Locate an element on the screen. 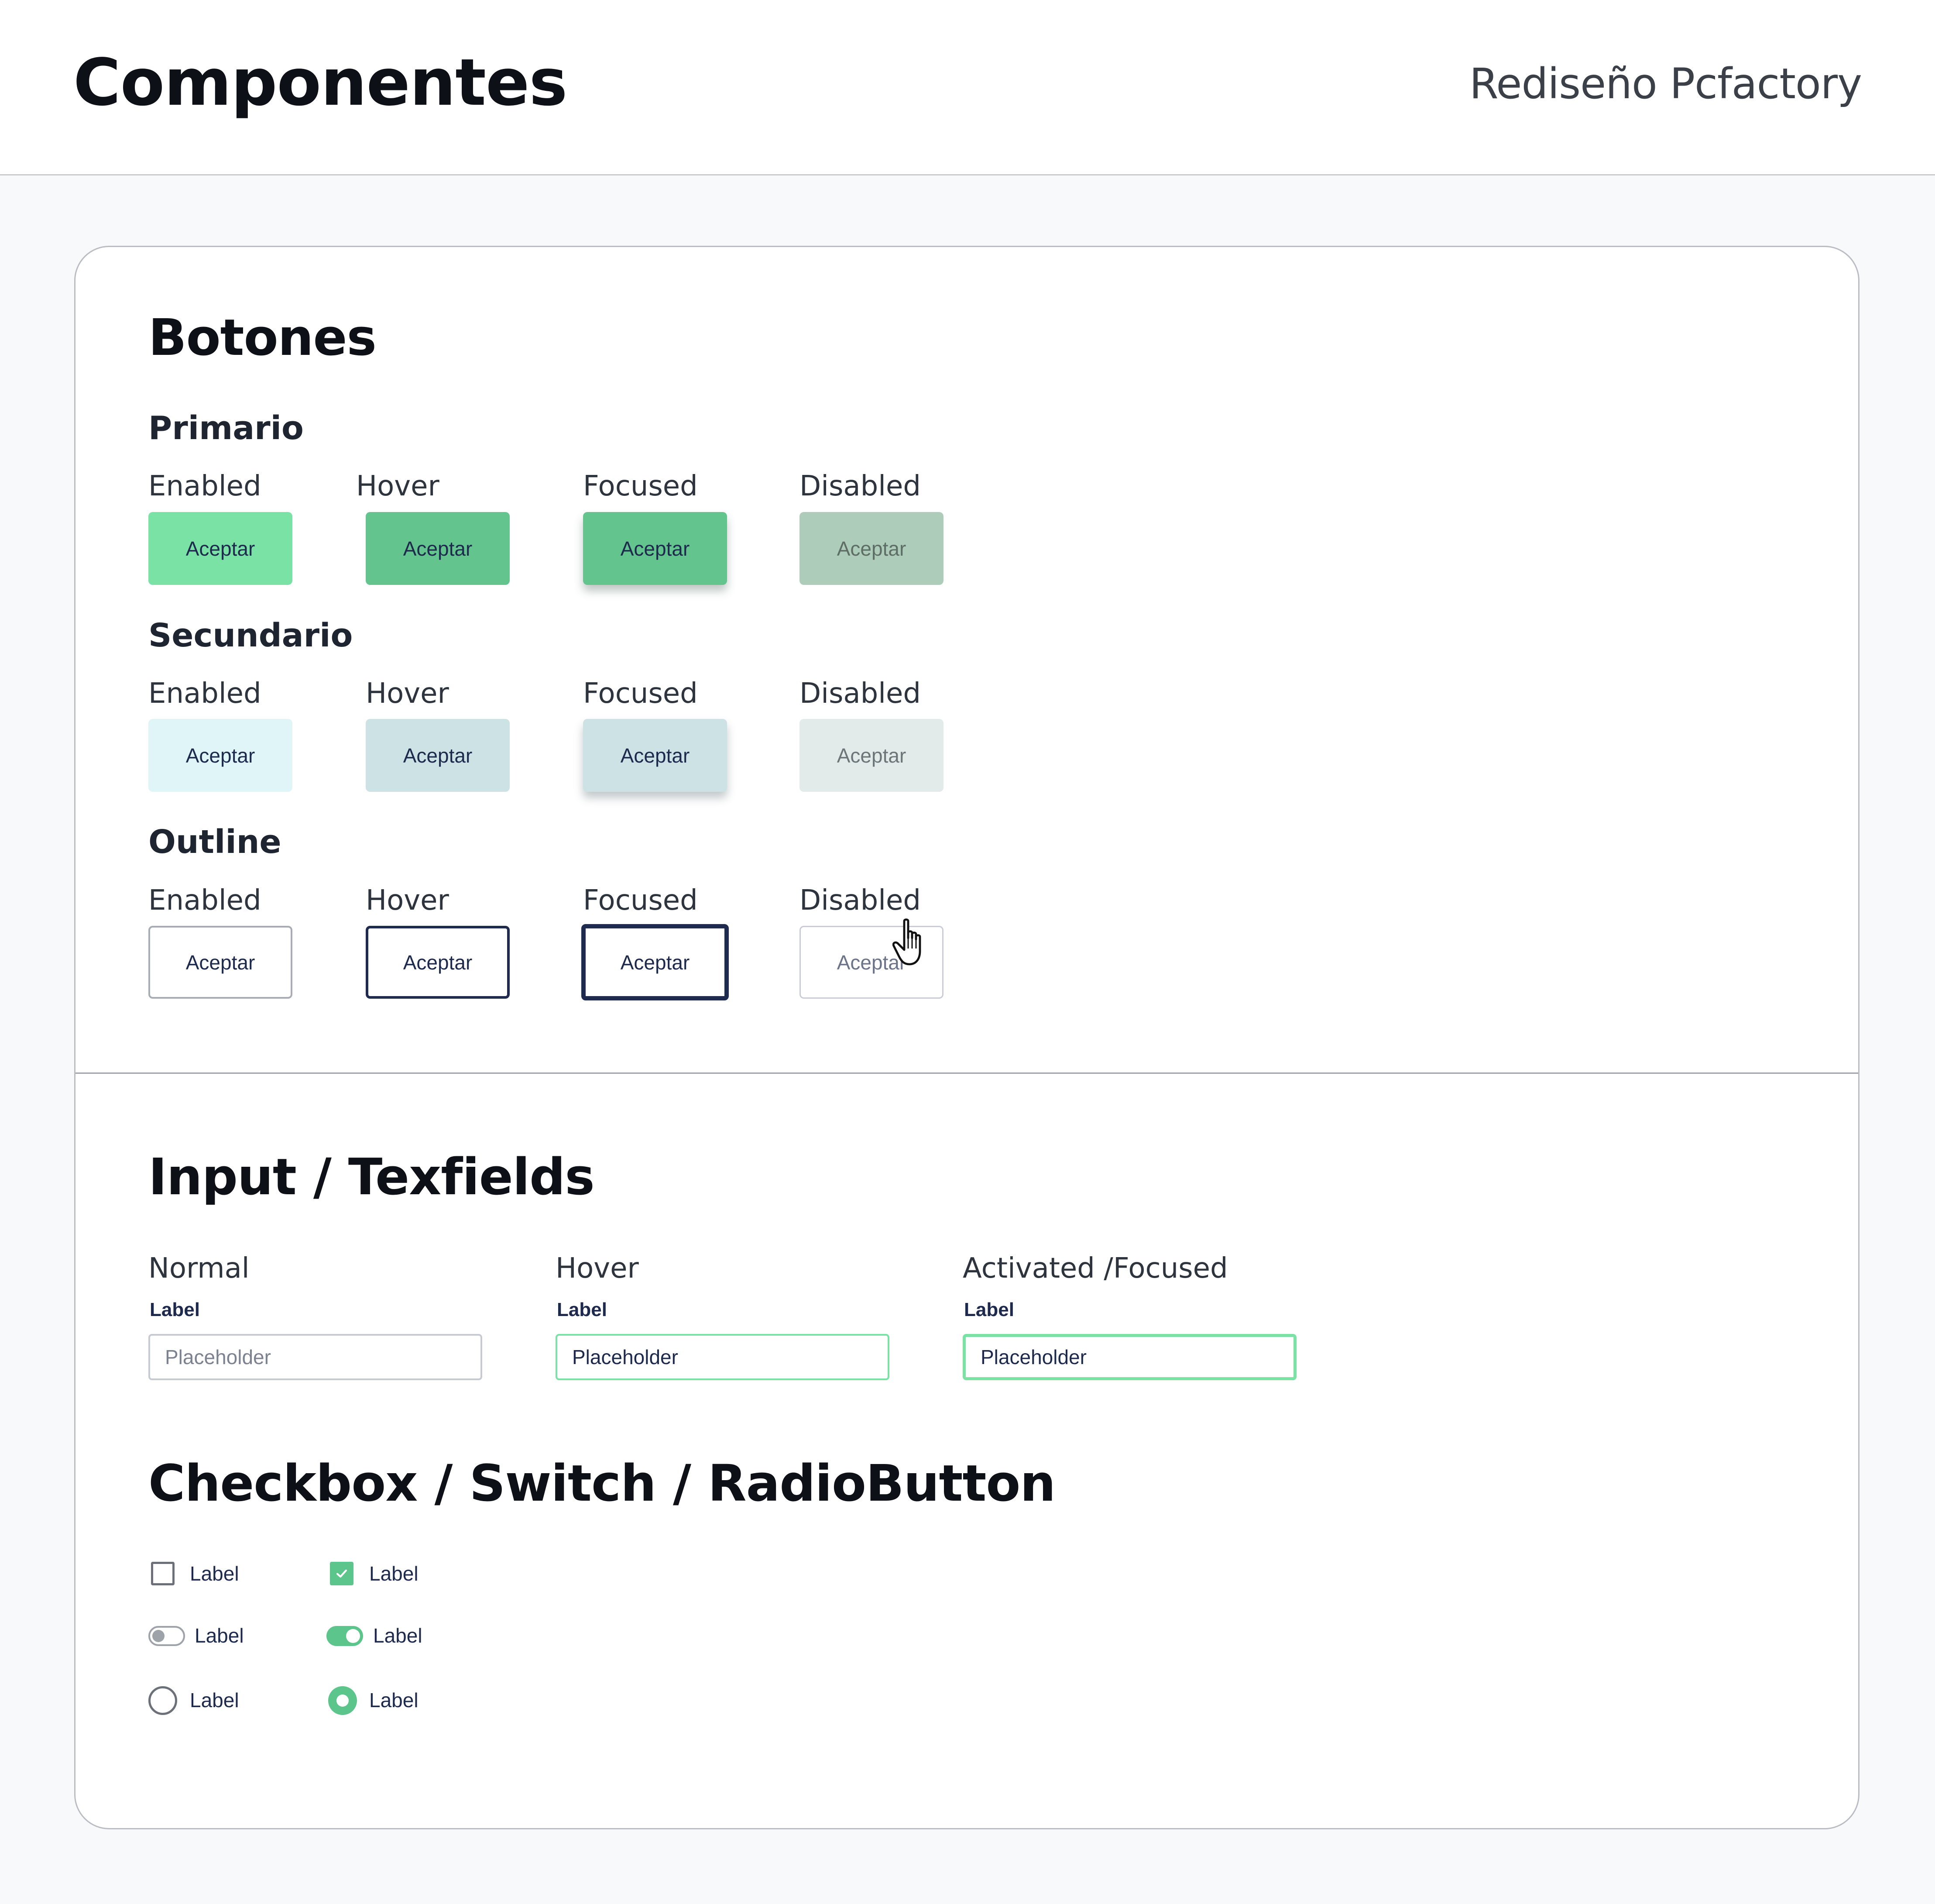  hand-cursor-icon is located at coordinates (907, 942).